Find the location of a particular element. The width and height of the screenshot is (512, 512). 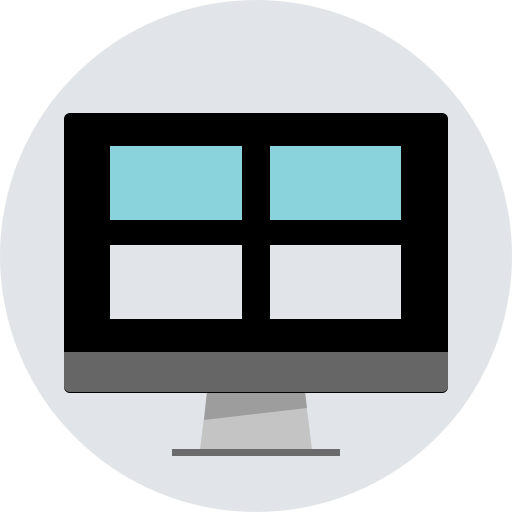

screen-tile-bottom-right is located at coordinates (335, 282).